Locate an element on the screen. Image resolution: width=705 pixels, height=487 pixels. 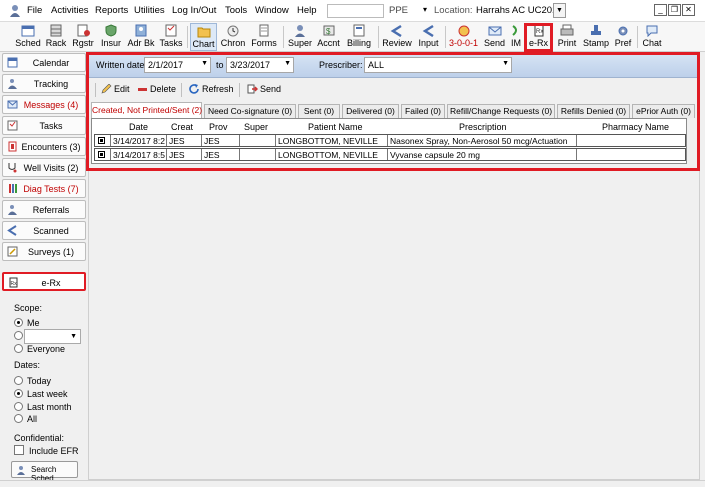
column-header-date: Date is located at coordinates (138, 127).